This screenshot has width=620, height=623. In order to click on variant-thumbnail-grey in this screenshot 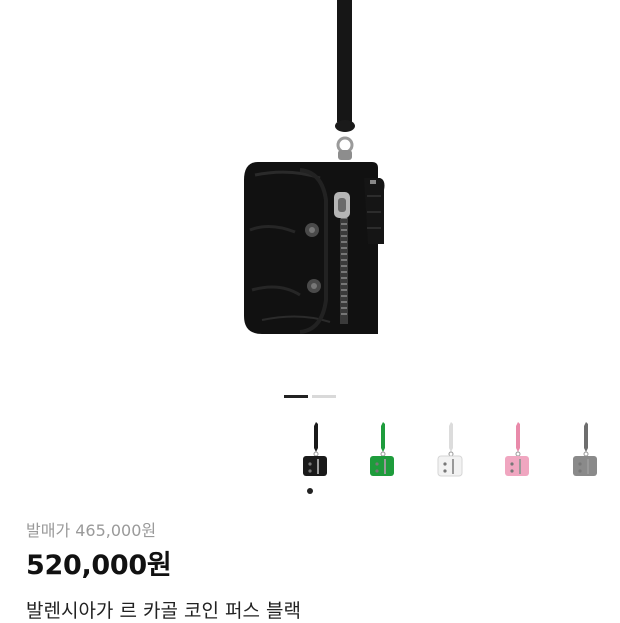, I will do `click(586, 453)`.